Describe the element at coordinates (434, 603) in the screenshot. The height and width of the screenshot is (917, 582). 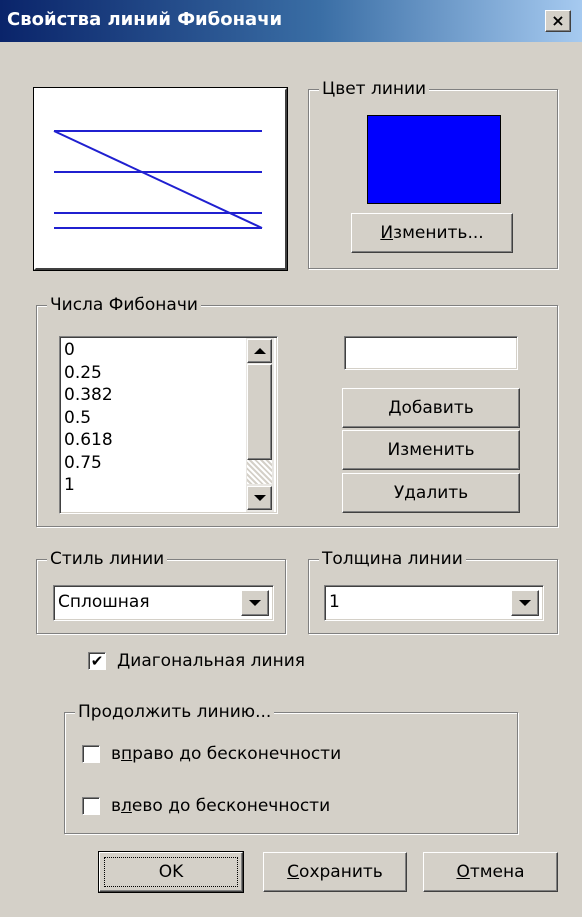
I see `line-width-select: 1` at that location.